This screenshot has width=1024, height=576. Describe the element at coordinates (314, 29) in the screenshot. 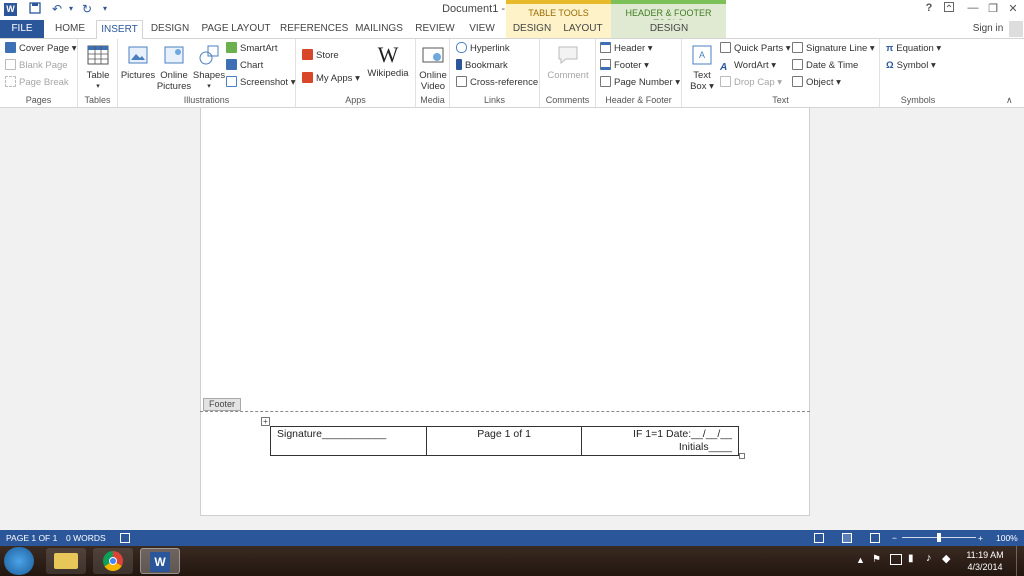

I see `tab-references: REFERENCES` at that location.